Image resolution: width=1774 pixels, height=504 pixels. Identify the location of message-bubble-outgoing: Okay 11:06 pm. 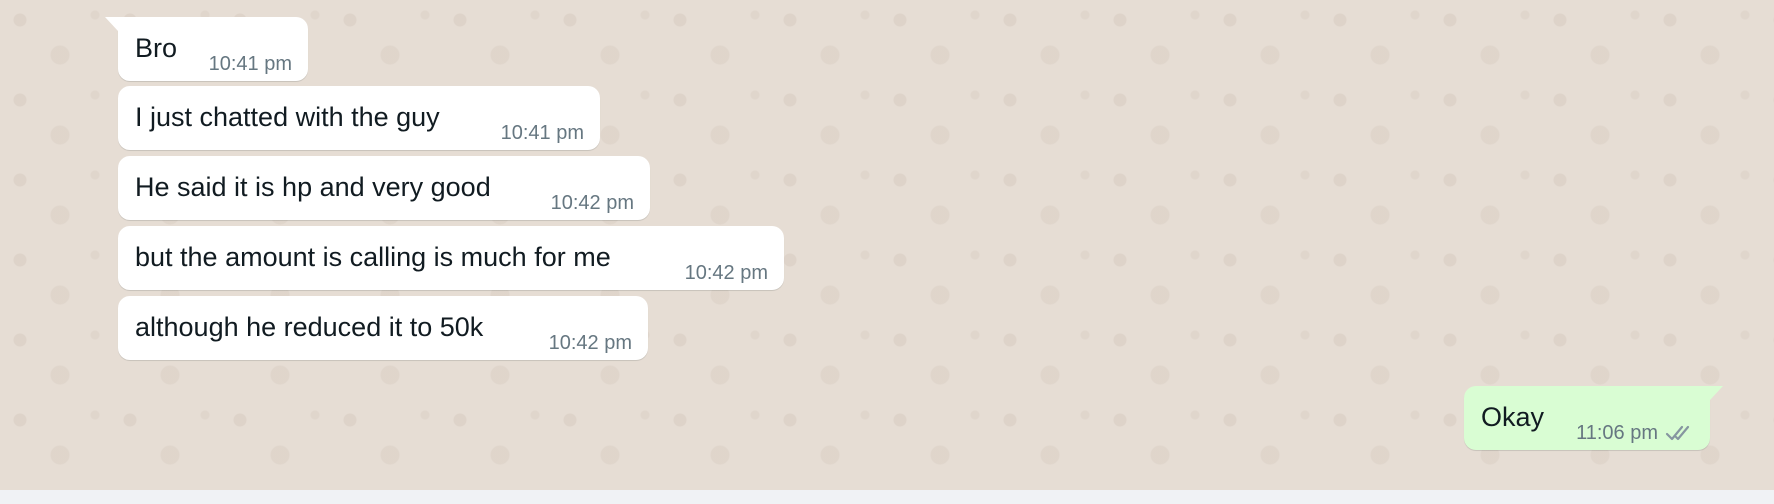
(1593, 418).